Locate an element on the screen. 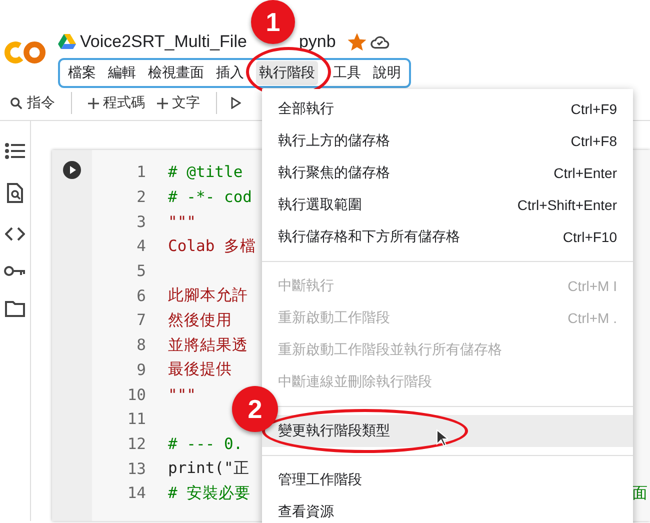 The width and height of the screenshot is (650, 523). menu-bar-item: 檔案 is located at coordinates (82, 73).